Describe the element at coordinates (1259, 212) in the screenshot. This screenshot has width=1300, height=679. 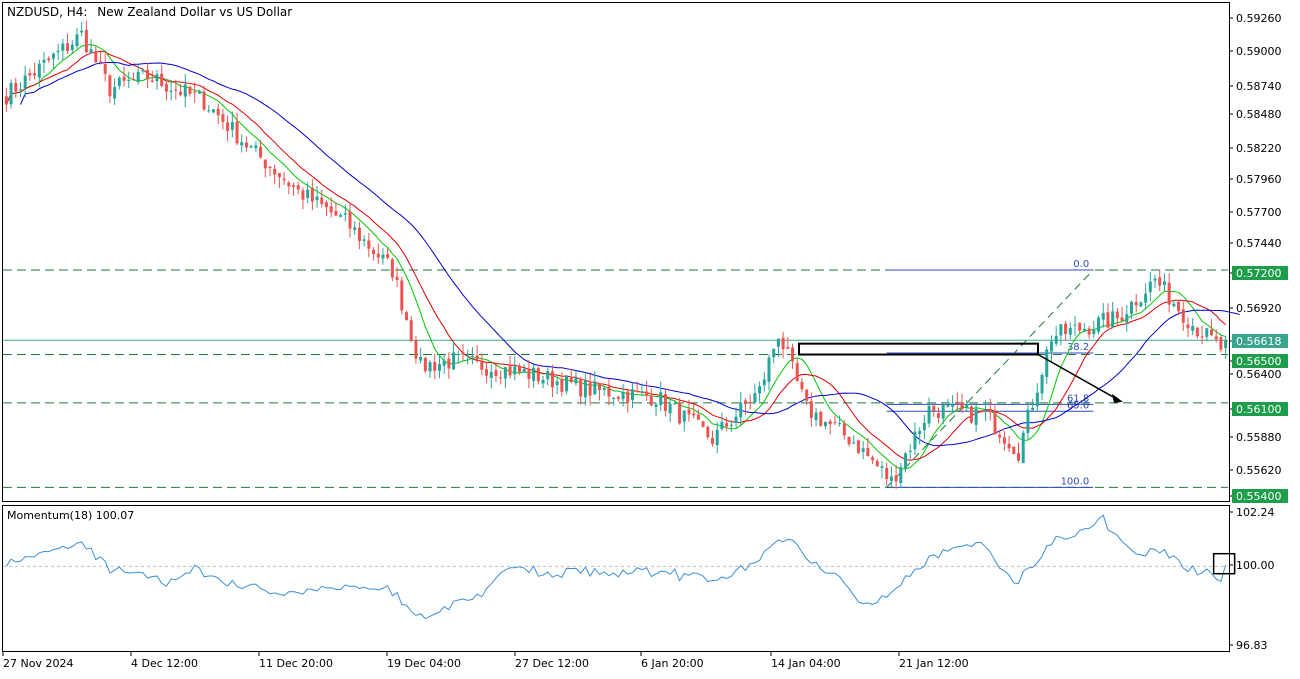
I see `y-tick-label: 0.57700` at that location.